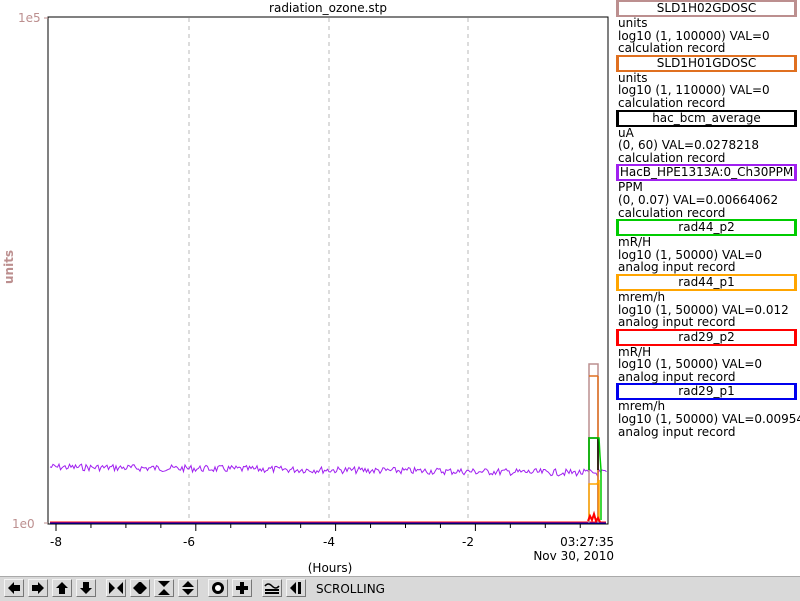 The image size is (800, 601). I want to click on scroll-left-icon, so click(295, 588).